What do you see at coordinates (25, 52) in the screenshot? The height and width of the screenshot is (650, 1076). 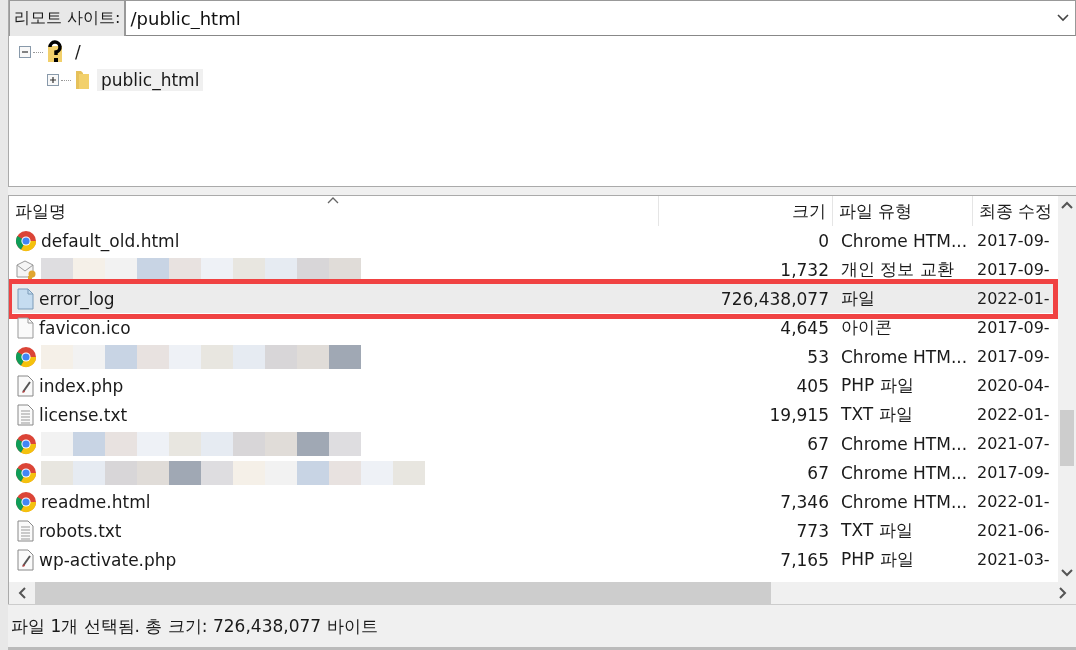 I see `collapse-icon` at bounding box center [25, 52].